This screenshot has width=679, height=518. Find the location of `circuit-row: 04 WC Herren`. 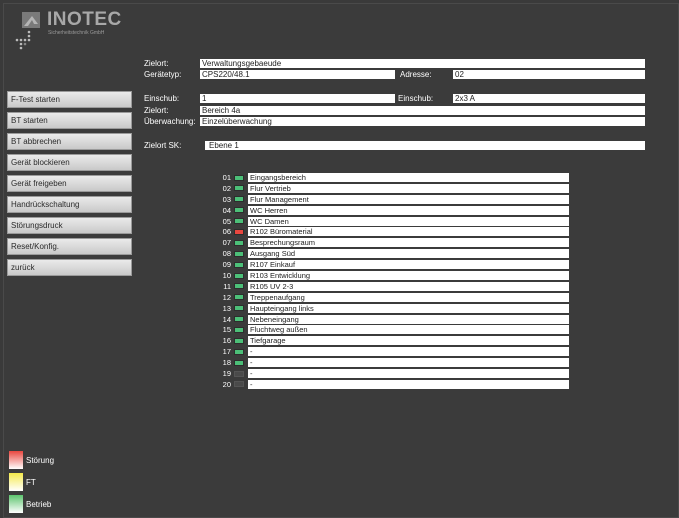

circuit-row: 04 WC Herren is located at coordinates (394, 210).